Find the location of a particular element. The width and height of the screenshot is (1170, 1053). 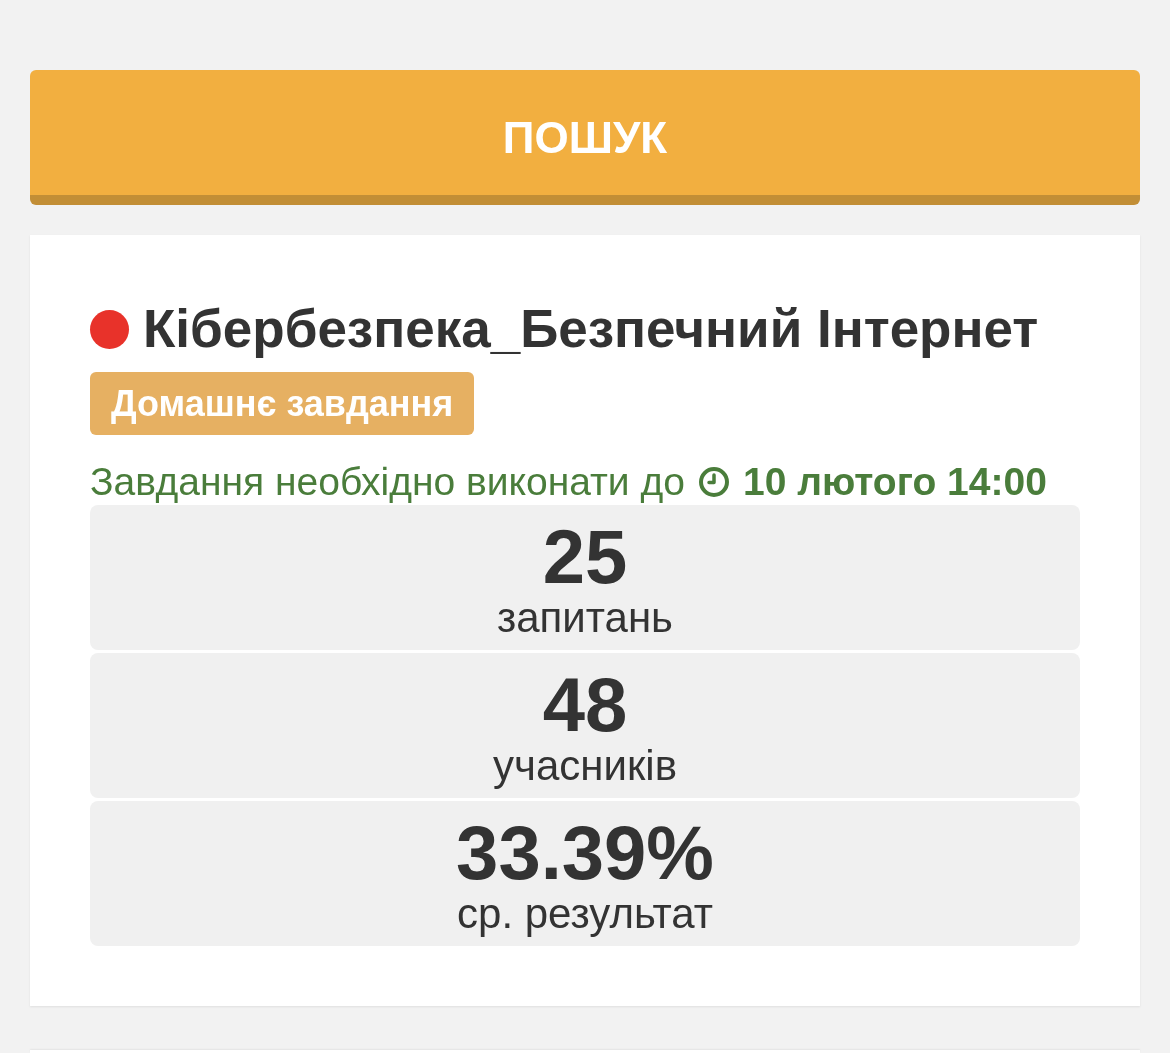

stat-value: 33.39% is located at coordinates (585, 853).